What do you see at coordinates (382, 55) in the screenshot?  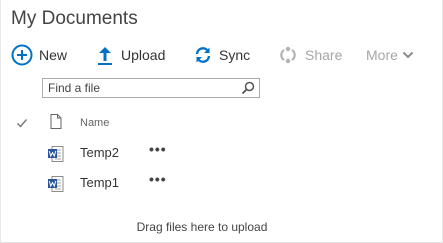 I see `more-button-label: More` at bounding box center [382, 55].